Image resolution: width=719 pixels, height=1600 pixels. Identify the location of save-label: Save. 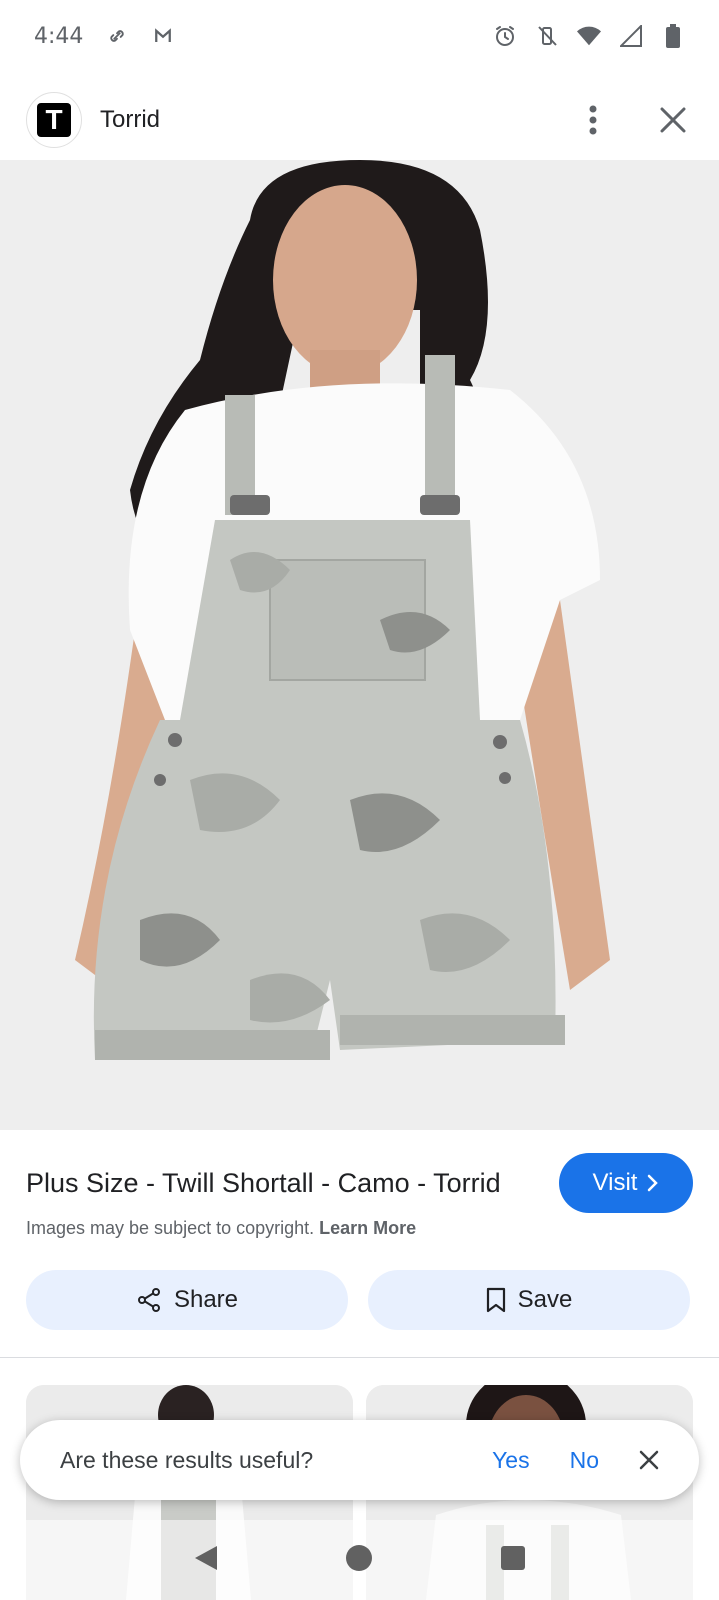
(545, 1299).